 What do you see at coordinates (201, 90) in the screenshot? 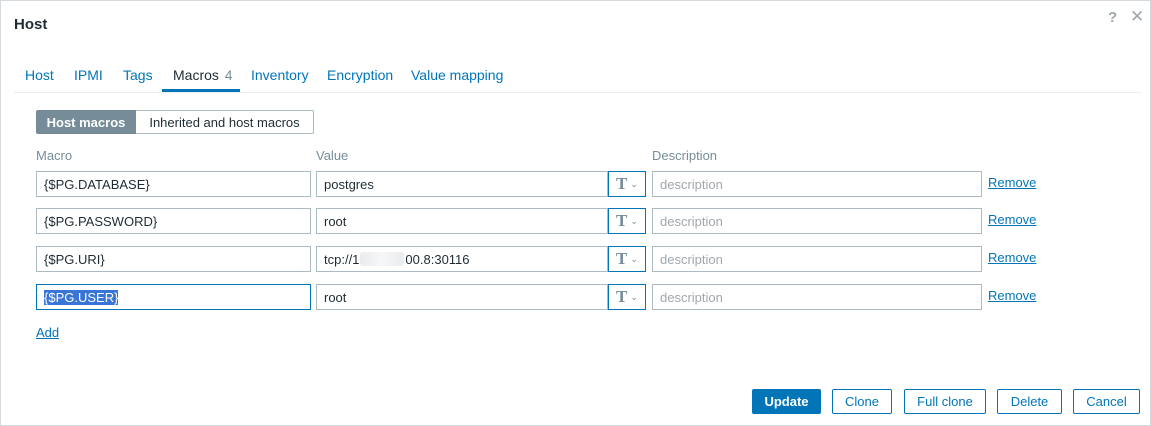
I see `active-tab-indicator` at bounding box center [201, 90].